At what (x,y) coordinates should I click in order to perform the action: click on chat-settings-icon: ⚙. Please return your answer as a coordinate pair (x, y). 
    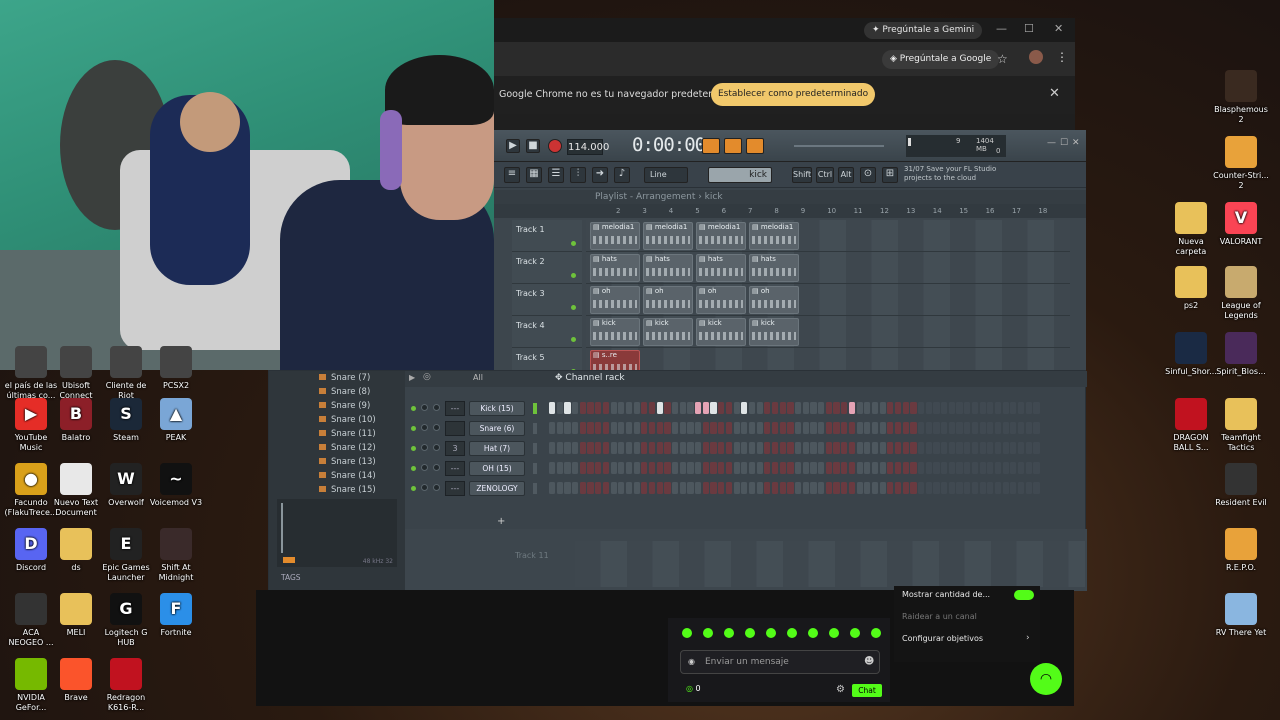
    Looking at the image, I should click on (840, 689).